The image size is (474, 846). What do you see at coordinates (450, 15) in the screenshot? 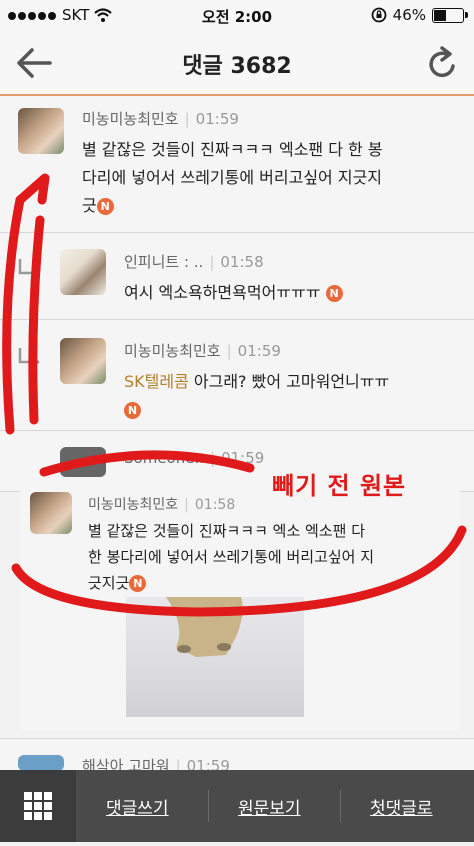
I see `battery-icon` at bounding box center [450, 15].